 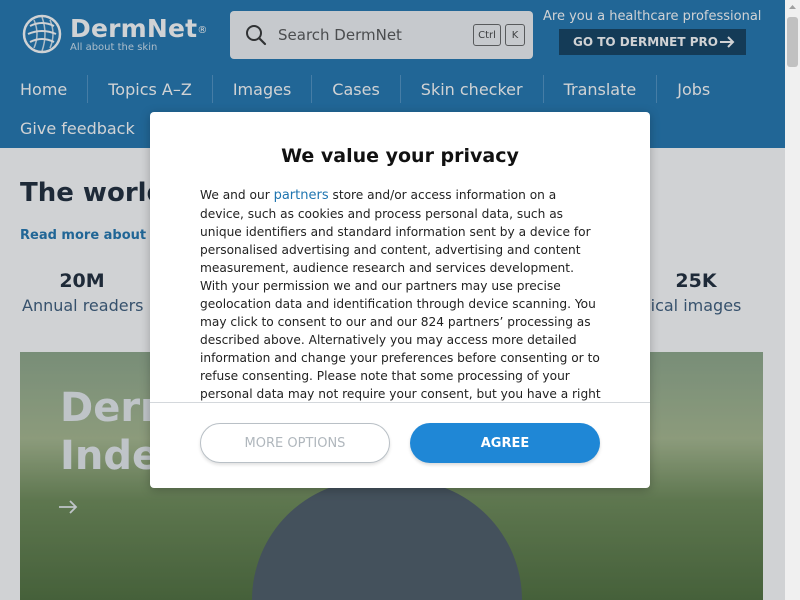 What do you see at coordinates (792, 42) in the screenshot?
I see `scrollbar-thumb` at bounding box center [792, 42].